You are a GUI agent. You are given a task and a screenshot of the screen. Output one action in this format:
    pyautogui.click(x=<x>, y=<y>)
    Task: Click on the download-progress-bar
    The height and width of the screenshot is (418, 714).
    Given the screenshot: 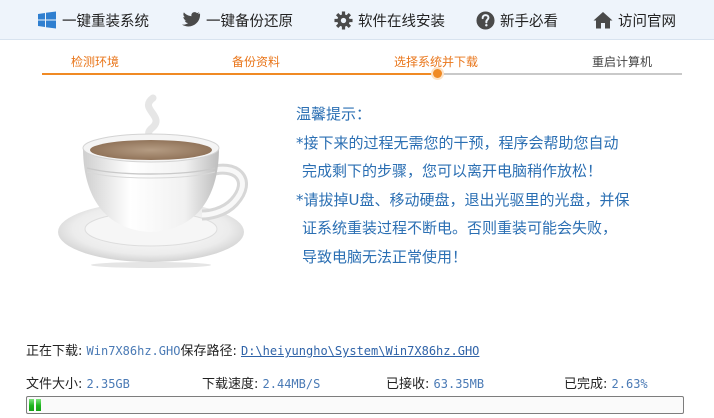 What is the action you would take?
    pyautogui.click(x=355, y=405)
    